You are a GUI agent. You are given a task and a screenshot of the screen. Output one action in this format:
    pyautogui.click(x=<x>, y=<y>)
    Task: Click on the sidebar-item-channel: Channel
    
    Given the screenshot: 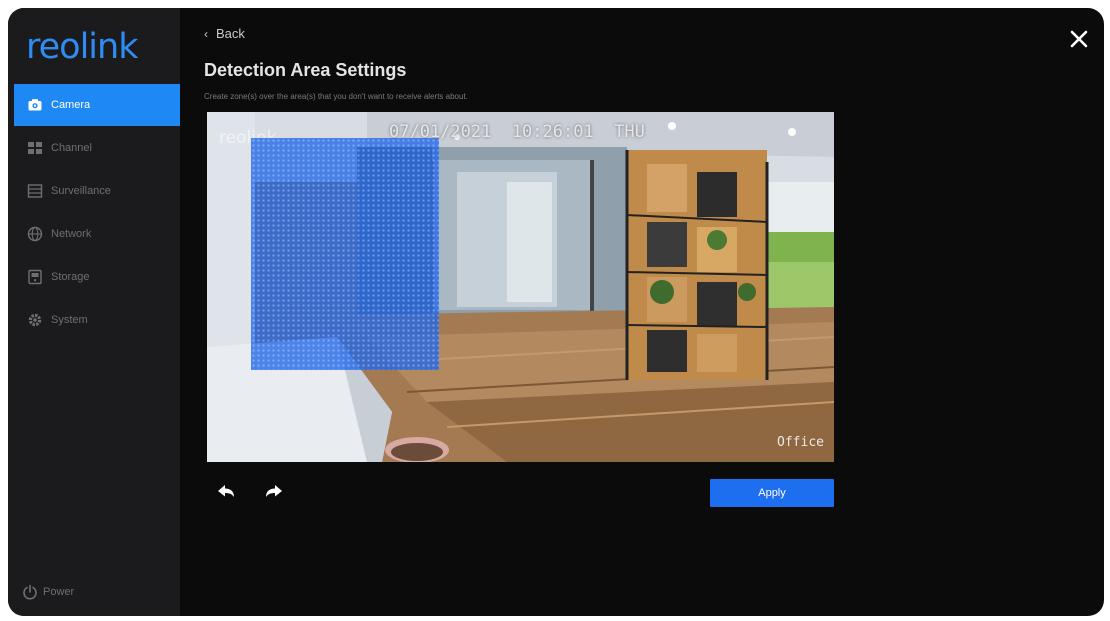 What is the action you would take?
    pyautogui.click(x=97, y=148)
    